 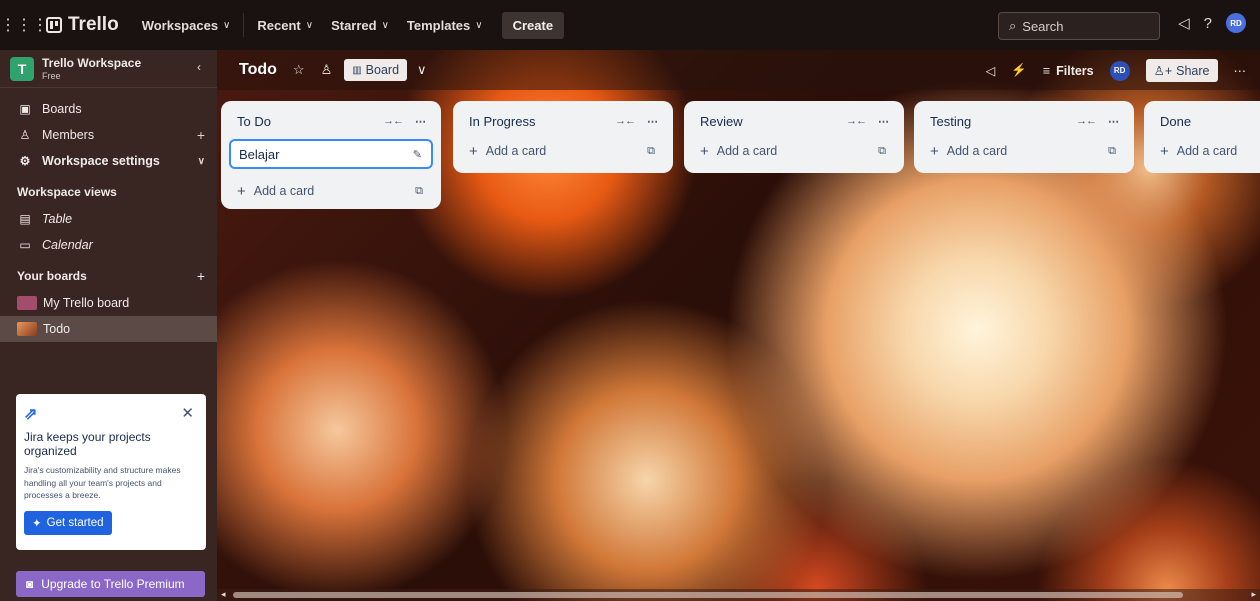 What do you see at coordinates (93, 24) in the screenshot?
I see `brand-name: Trello` at bounding box center [93, 24].